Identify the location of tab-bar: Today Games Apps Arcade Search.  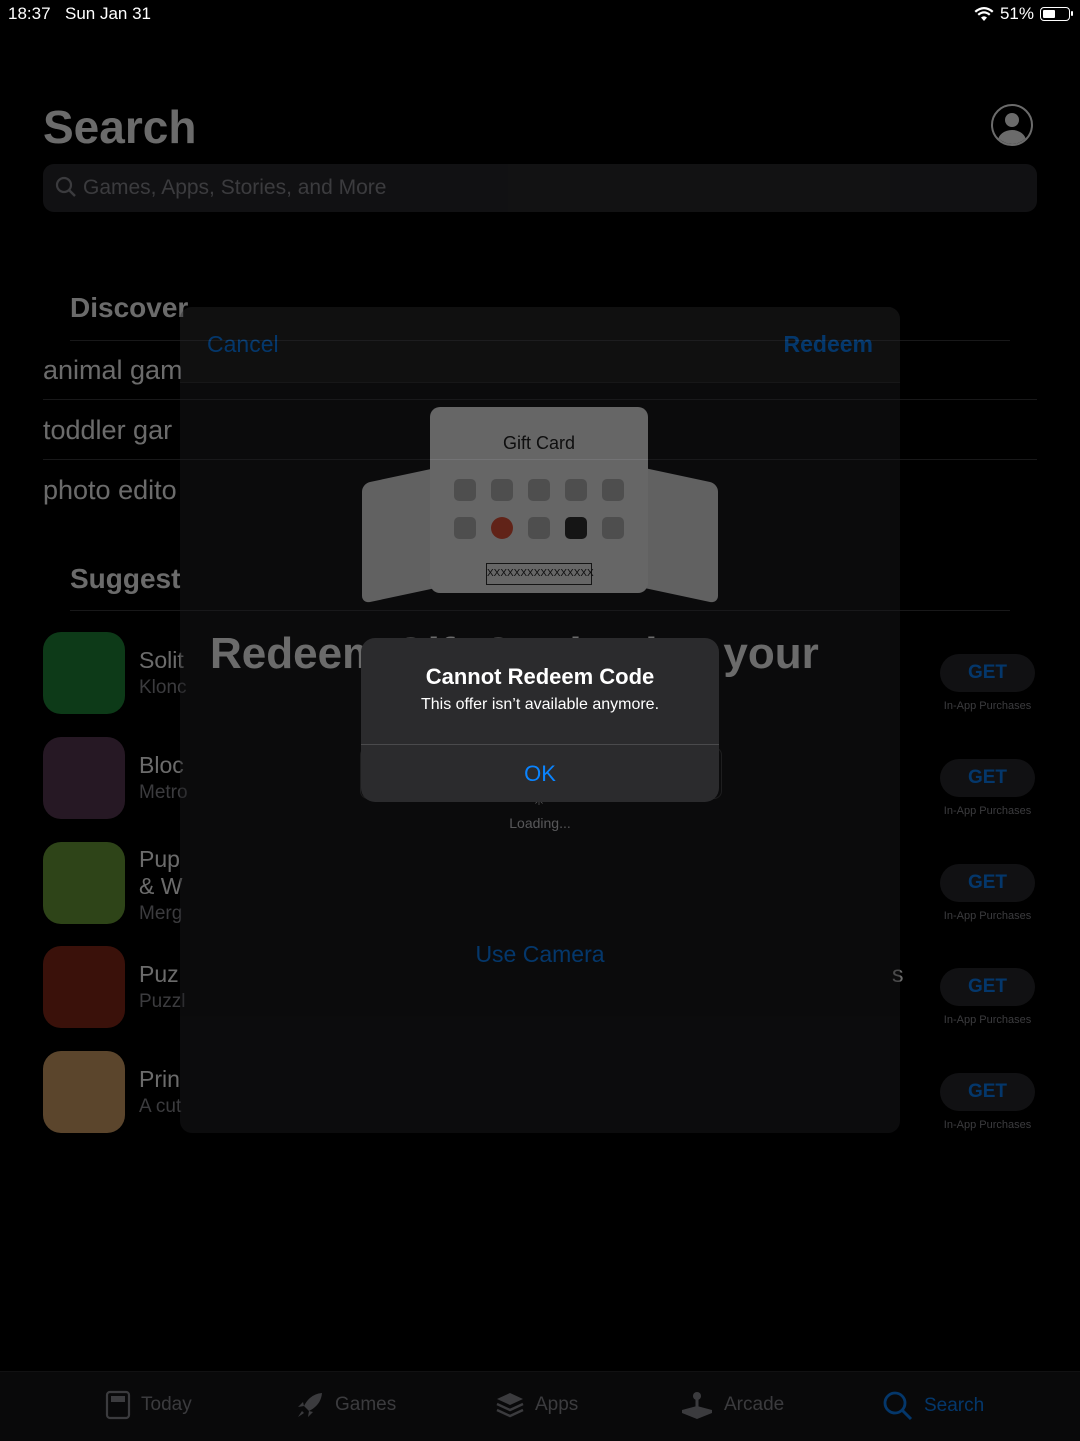
(540, 1406).